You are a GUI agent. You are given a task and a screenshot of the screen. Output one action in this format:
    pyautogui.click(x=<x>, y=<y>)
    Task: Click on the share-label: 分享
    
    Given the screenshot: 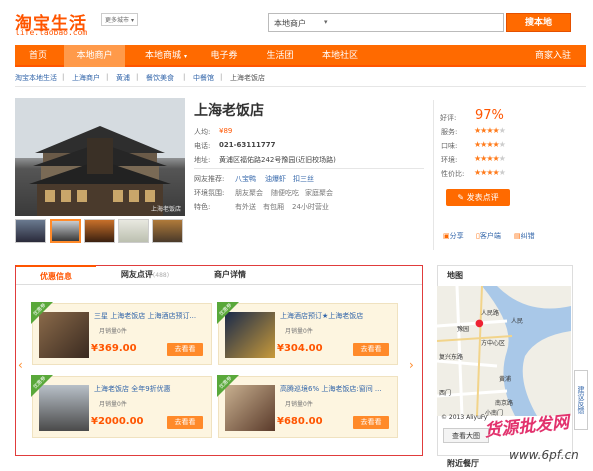 What is the action you would take?
    pyautogui.click(x=456, y=236)
    